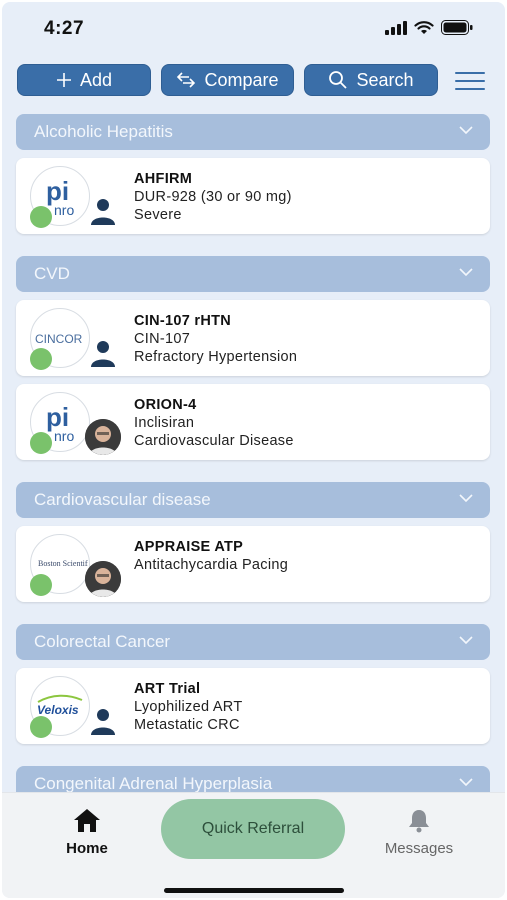  Describe the element at coordinates (64, 28) in the screenshot. I see `status-time: 4:27` at that location.